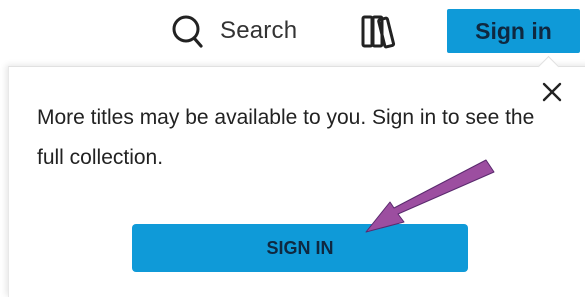 The height and width of the screenshot is (297, 585). I want to click on library-button, so click(381, 31).